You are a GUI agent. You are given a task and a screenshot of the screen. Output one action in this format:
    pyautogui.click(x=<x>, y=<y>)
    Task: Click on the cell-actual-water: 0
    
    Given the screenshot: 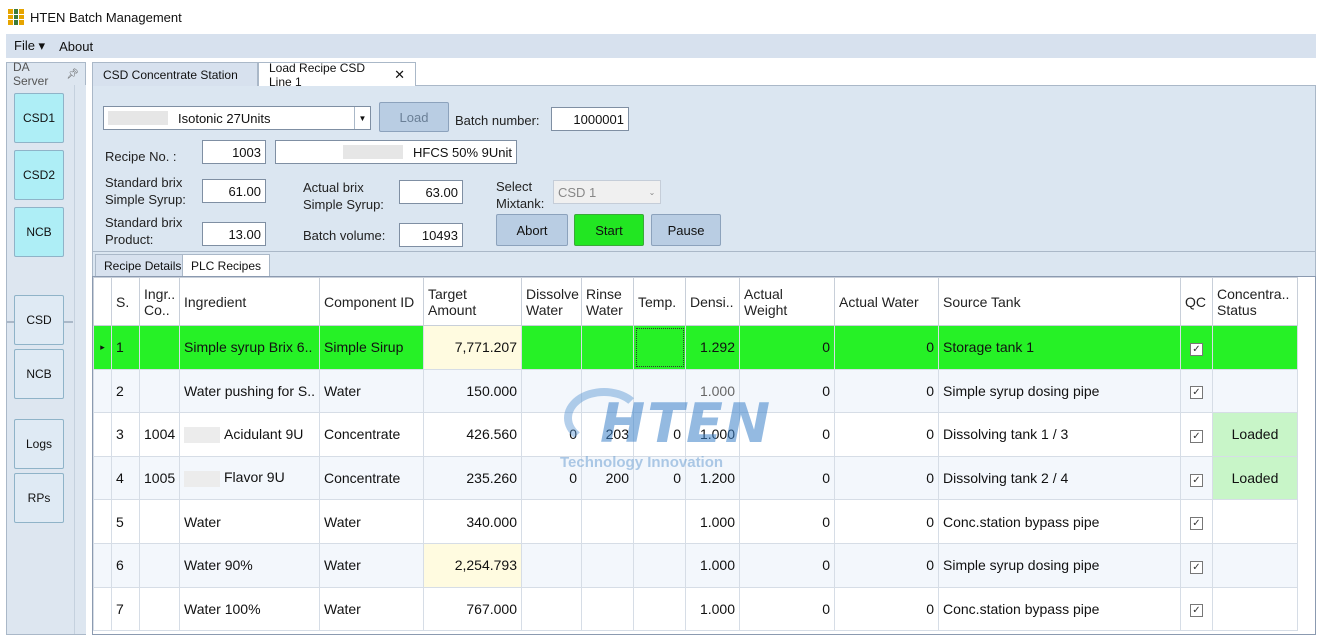 What is the action you would take?
    pyautogui.click(x=886, y=434)
    